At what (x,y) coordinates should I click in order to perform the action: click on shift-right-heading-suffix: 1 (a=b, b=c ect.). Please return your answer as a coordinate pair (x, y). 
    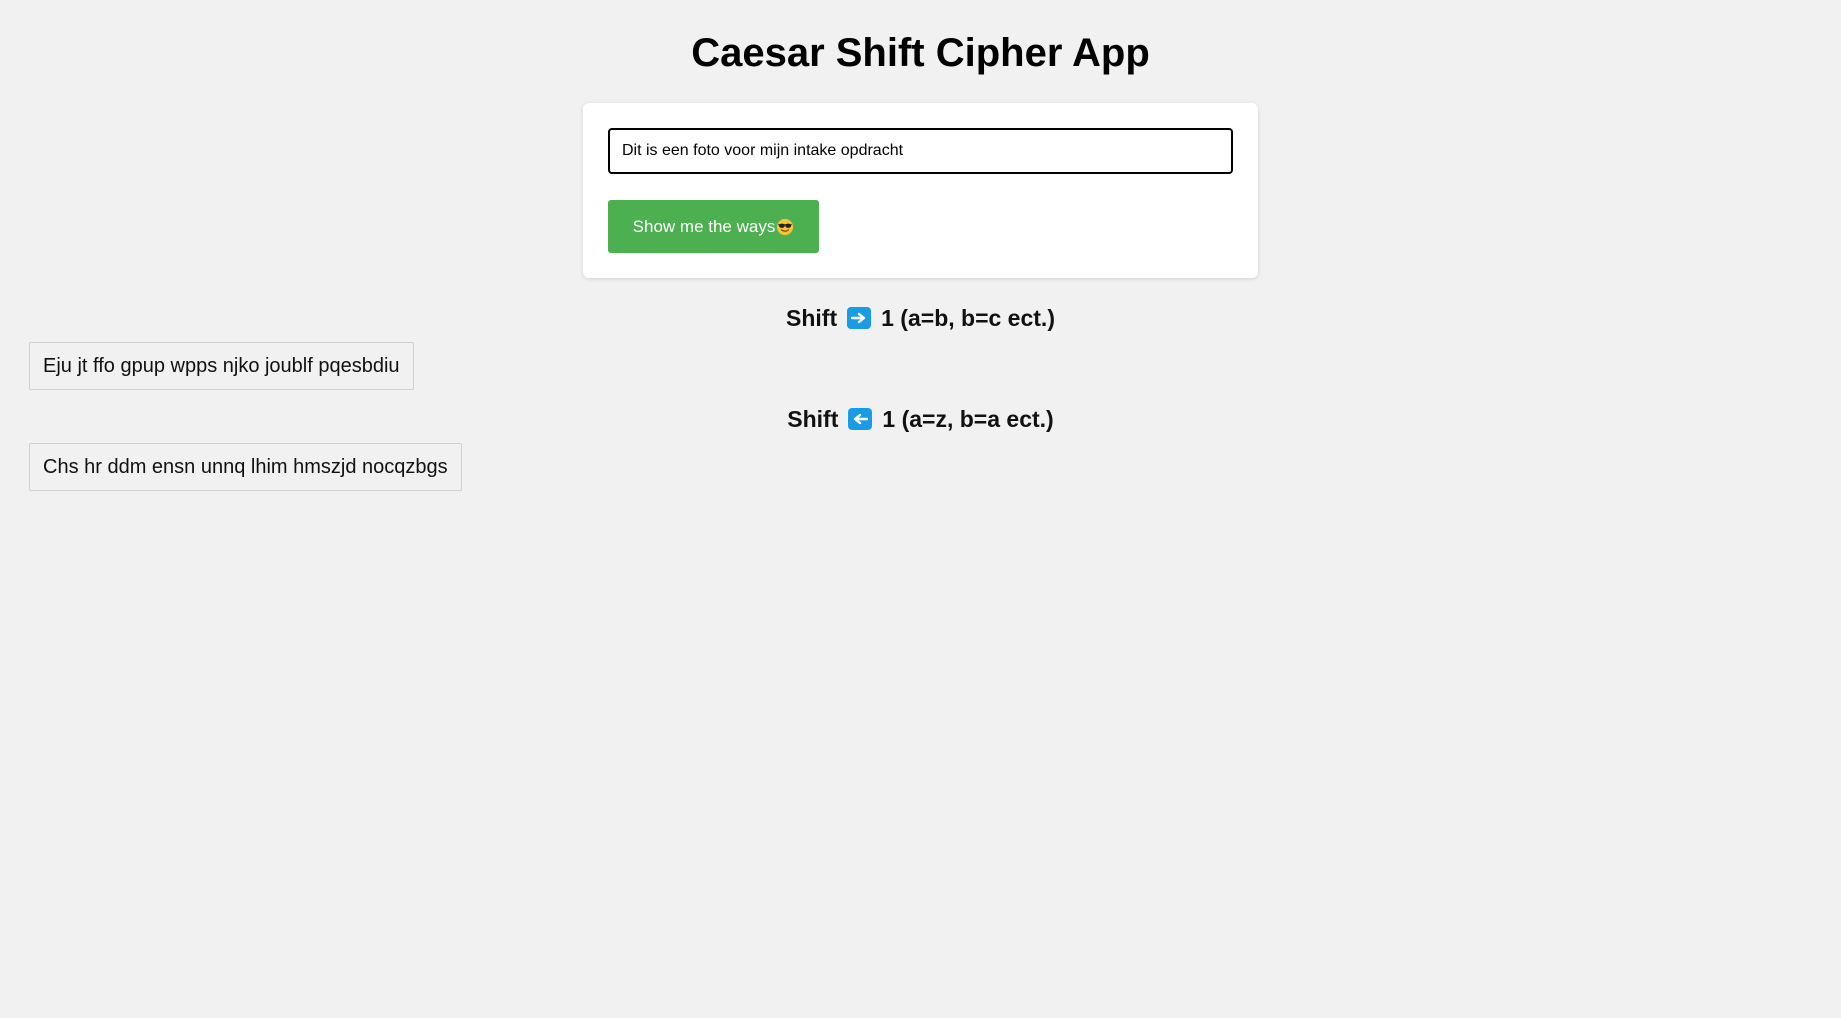
    Looking at the image, I should click on (968, 318).